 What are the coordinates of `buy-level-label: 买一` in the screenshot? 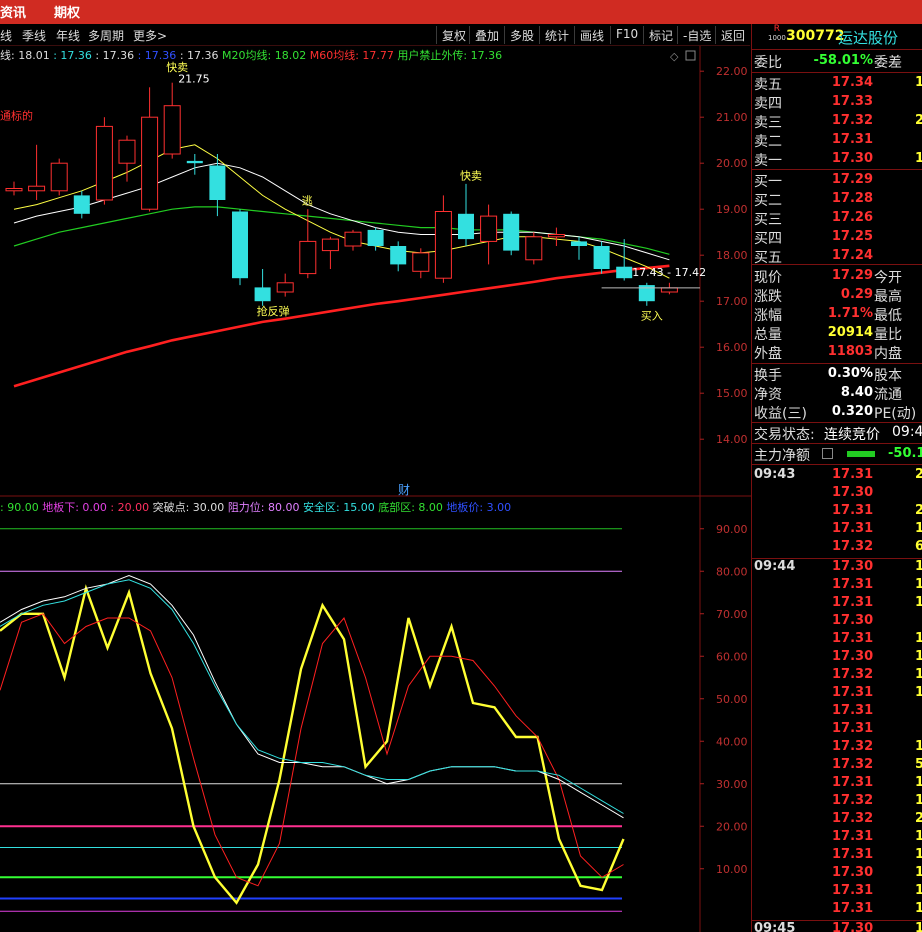 It's located at (768, 182).